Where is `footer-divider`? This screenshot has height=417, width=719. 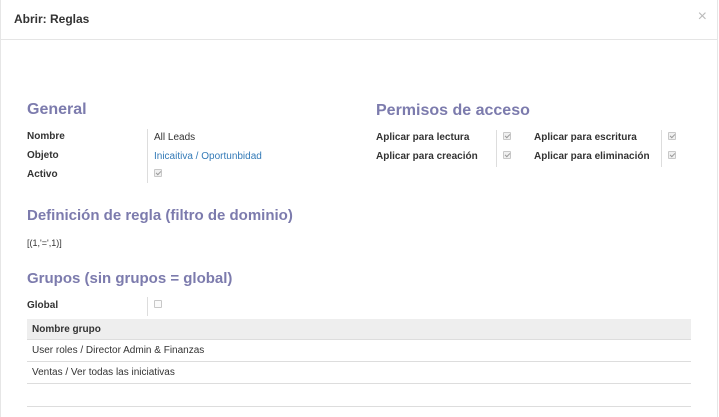
footer-divider is located at coordinates (359, 406).